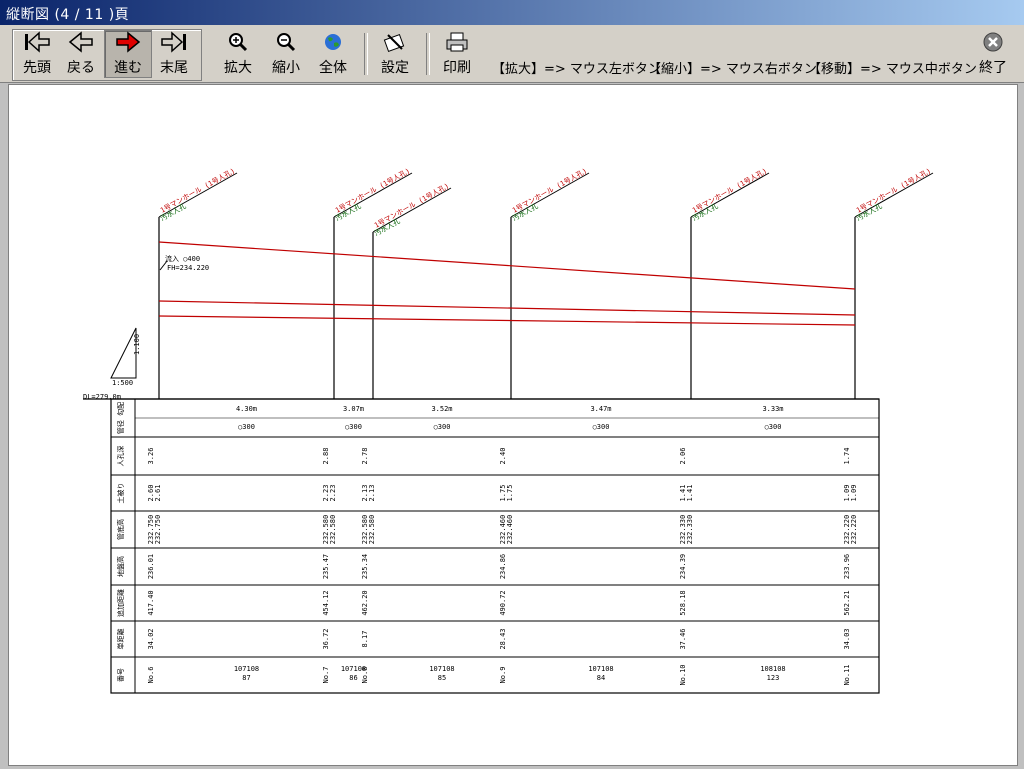 The image size is (1024, 769). I want to click on table-cell-value: No.10, so click(683, 674).